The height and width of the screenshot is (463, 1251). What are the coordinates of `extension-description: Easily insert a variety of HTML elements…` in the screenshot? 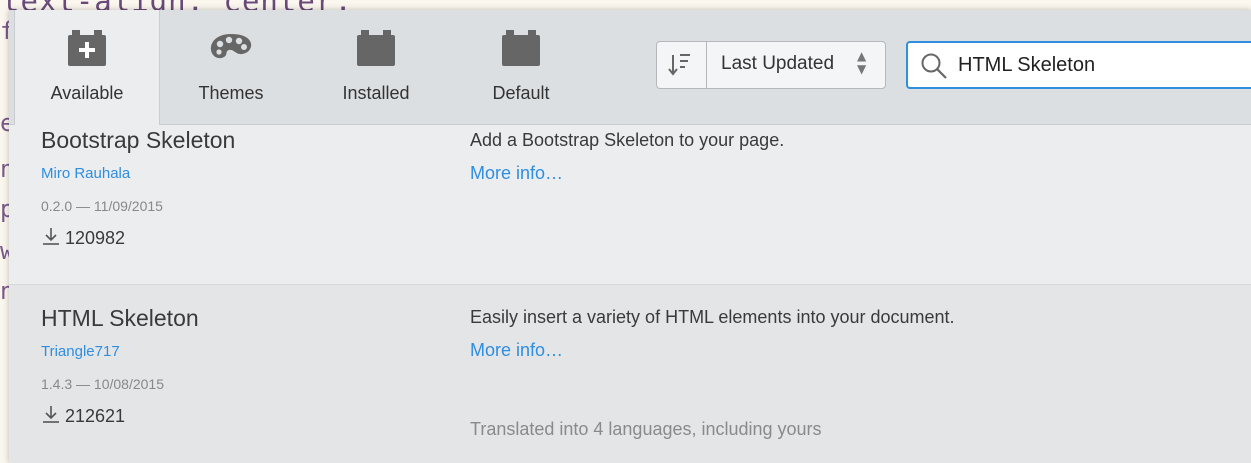 It's located at (712, 317).